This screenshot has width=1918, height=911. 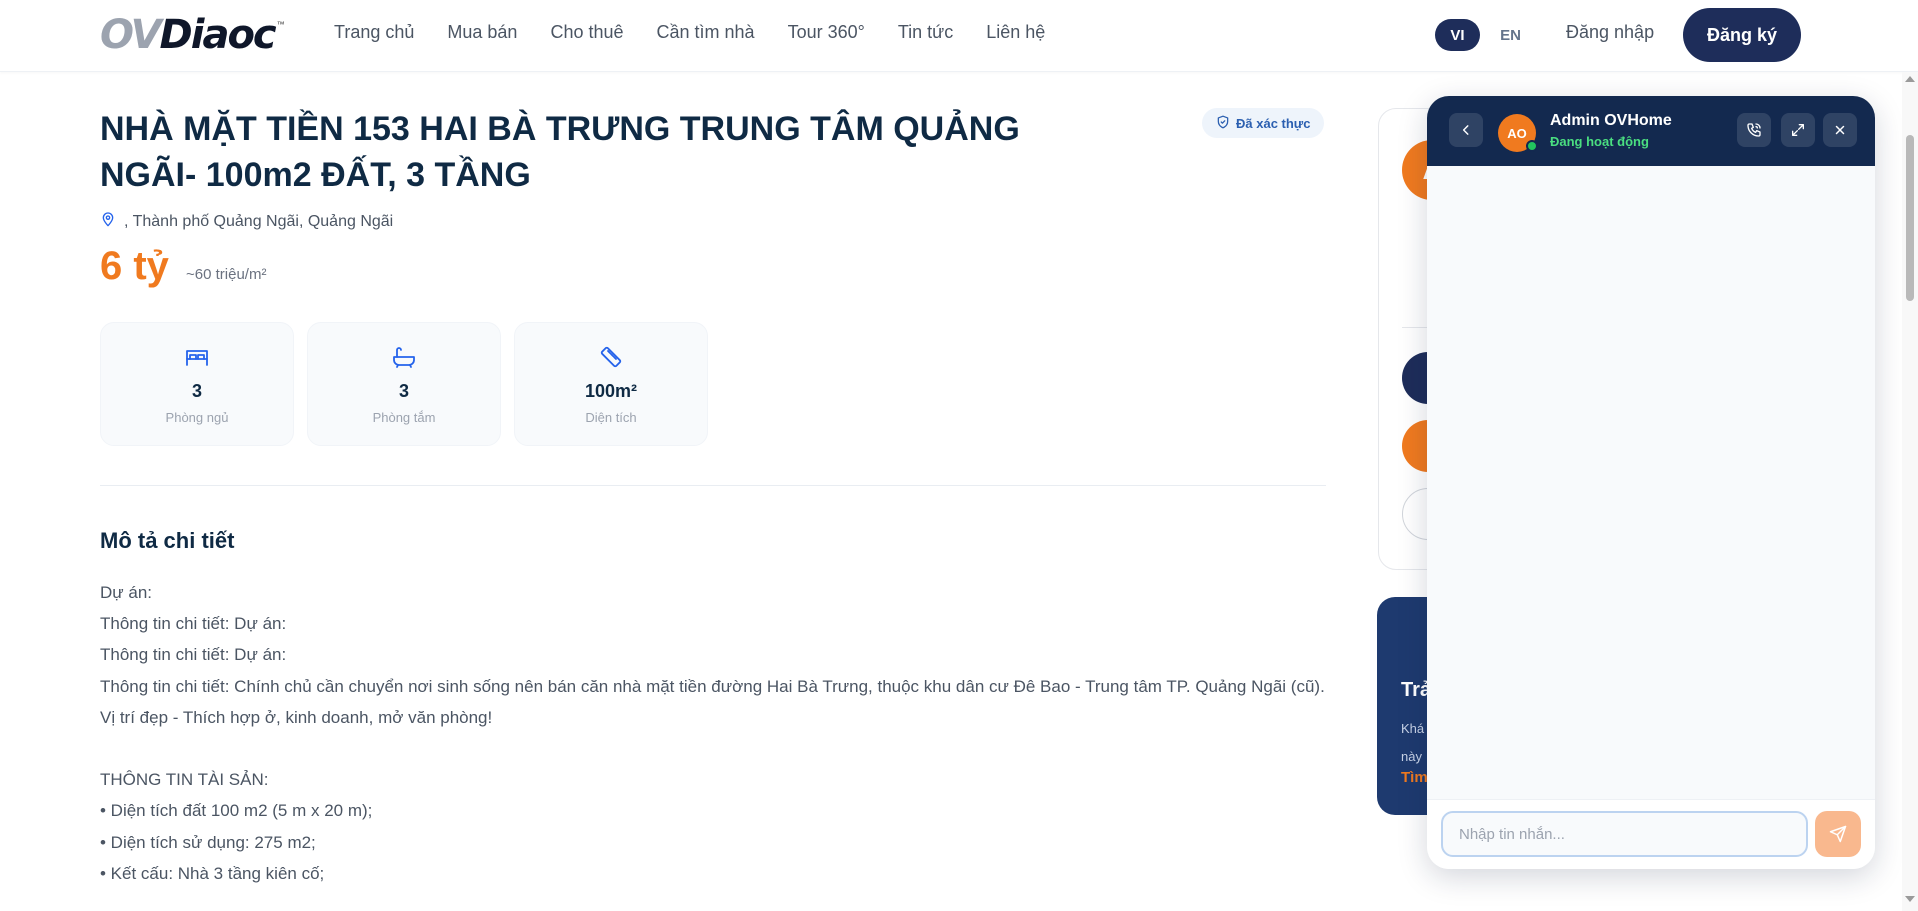 What do you see at coordinates (1484, 35) in the screenshot?
I see `language-switcher: VI EN` at bounding box center [1484, 35].